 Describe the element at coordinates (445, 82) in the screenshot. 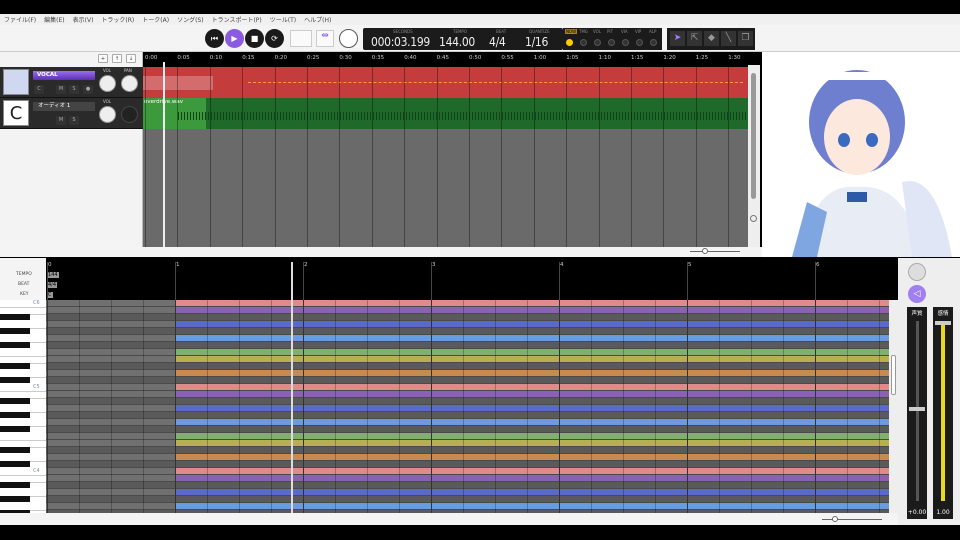

I see `vocal-clip` at that location.